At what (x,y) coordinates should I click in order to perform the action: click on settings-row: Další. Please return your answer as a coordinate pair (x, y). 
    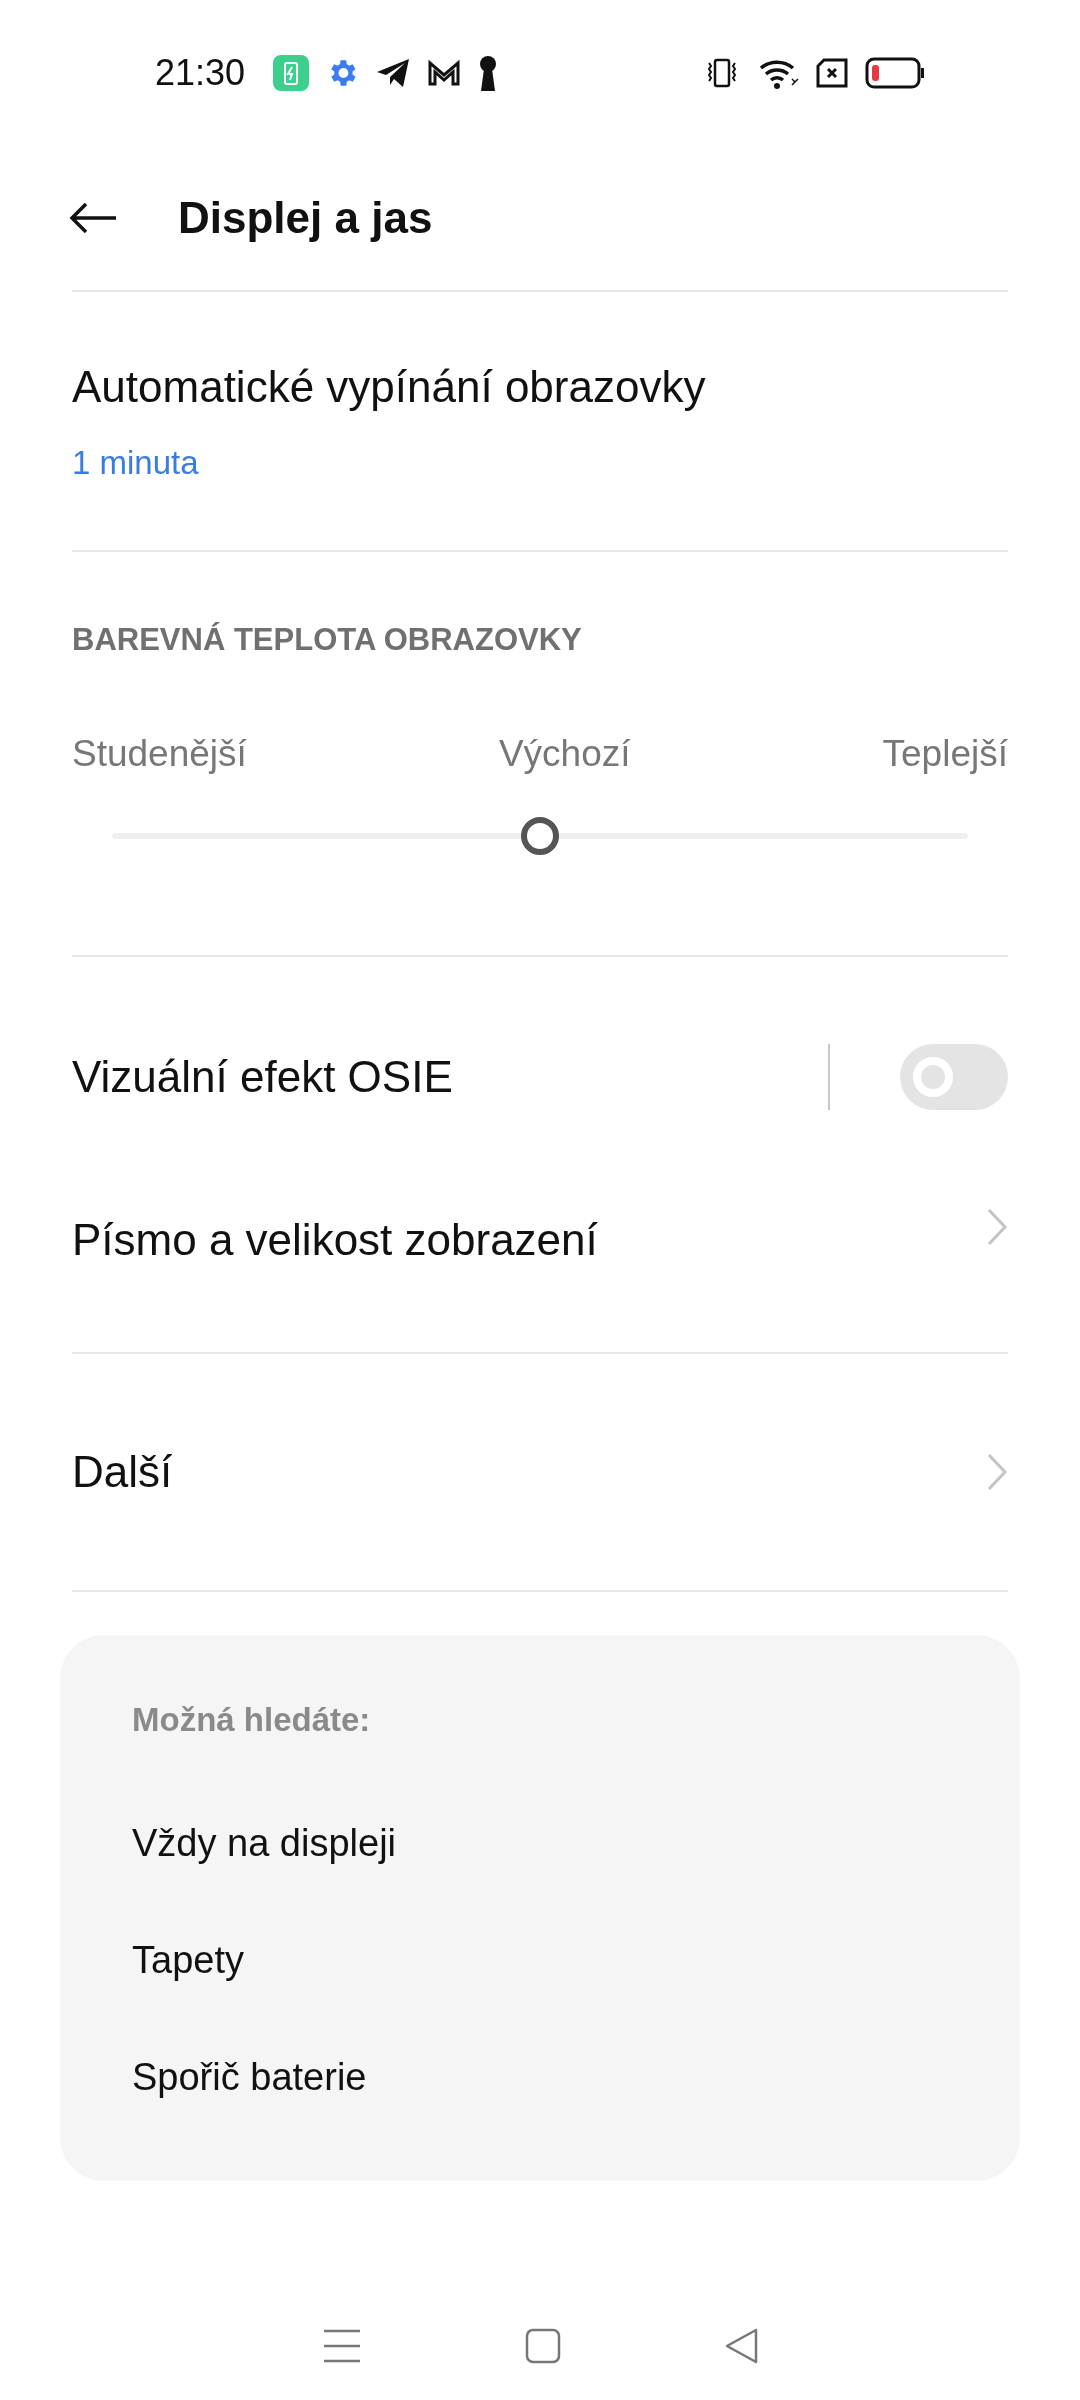
    Looking at the image, I should click on (540, 1472).